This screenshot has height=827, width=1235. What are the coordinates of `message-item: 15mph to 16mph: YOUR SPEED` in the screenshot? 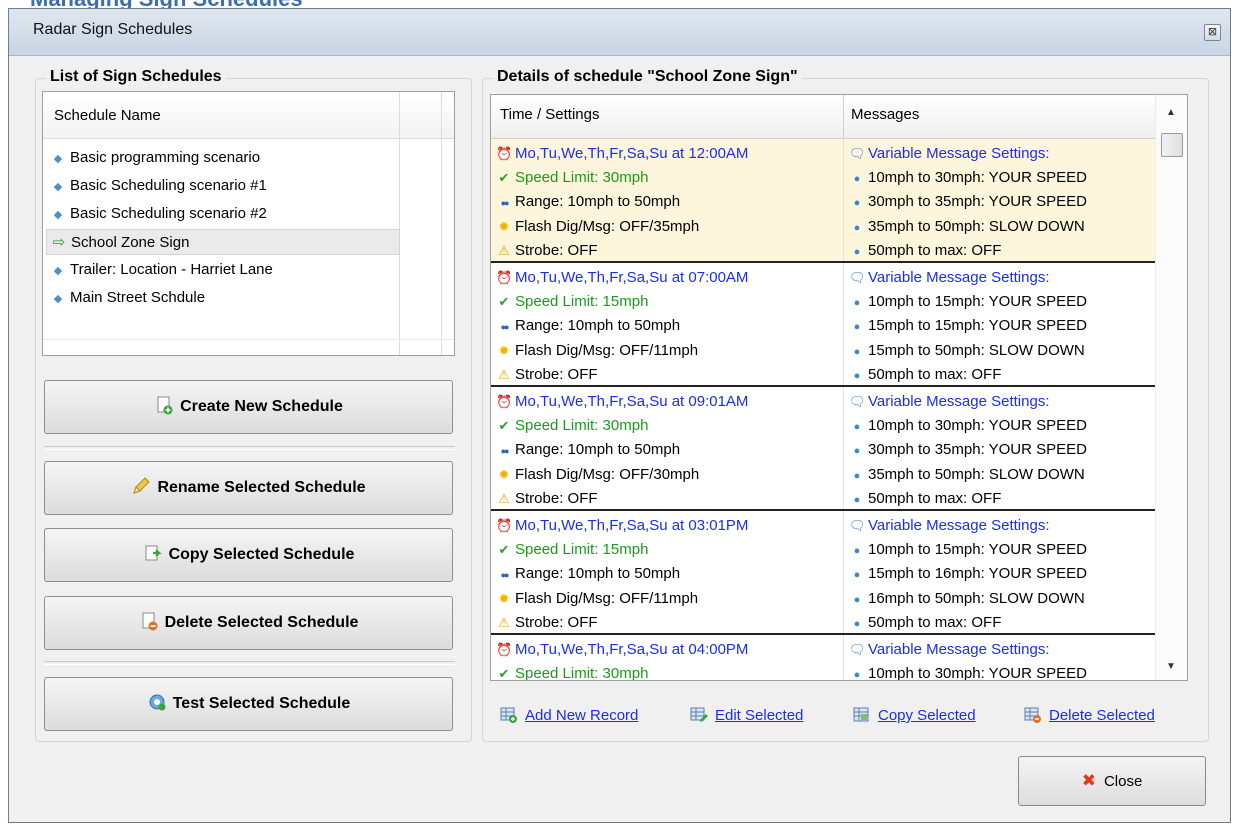 It's located at (977, 574).